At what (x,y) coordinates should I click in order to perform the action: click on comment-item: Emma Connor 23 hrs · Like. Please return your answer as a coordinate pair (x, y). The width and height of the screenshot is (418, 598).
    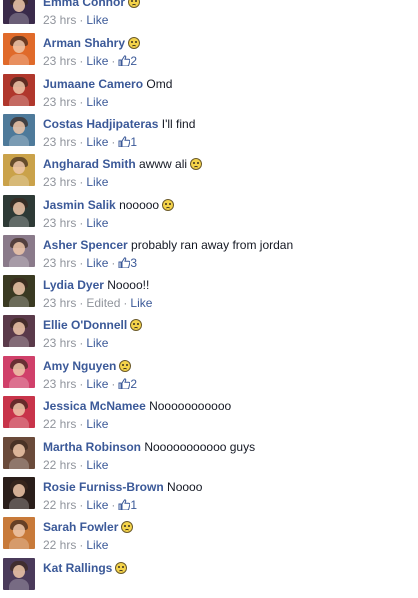
    Looking at the image, I should click on (209, 16).